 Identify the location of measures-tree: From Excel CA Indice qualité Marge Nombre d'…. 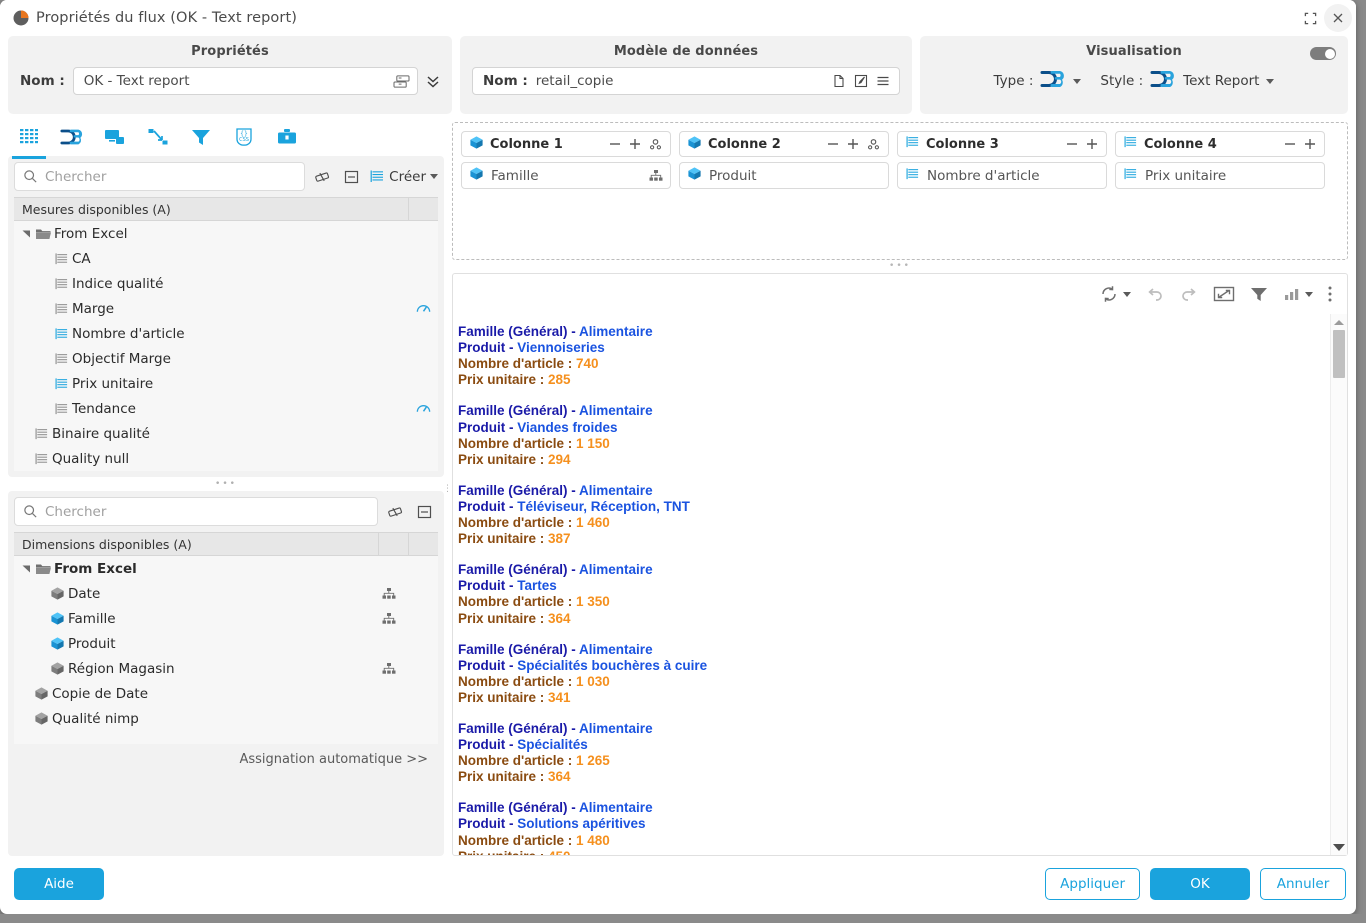
(226, 346).